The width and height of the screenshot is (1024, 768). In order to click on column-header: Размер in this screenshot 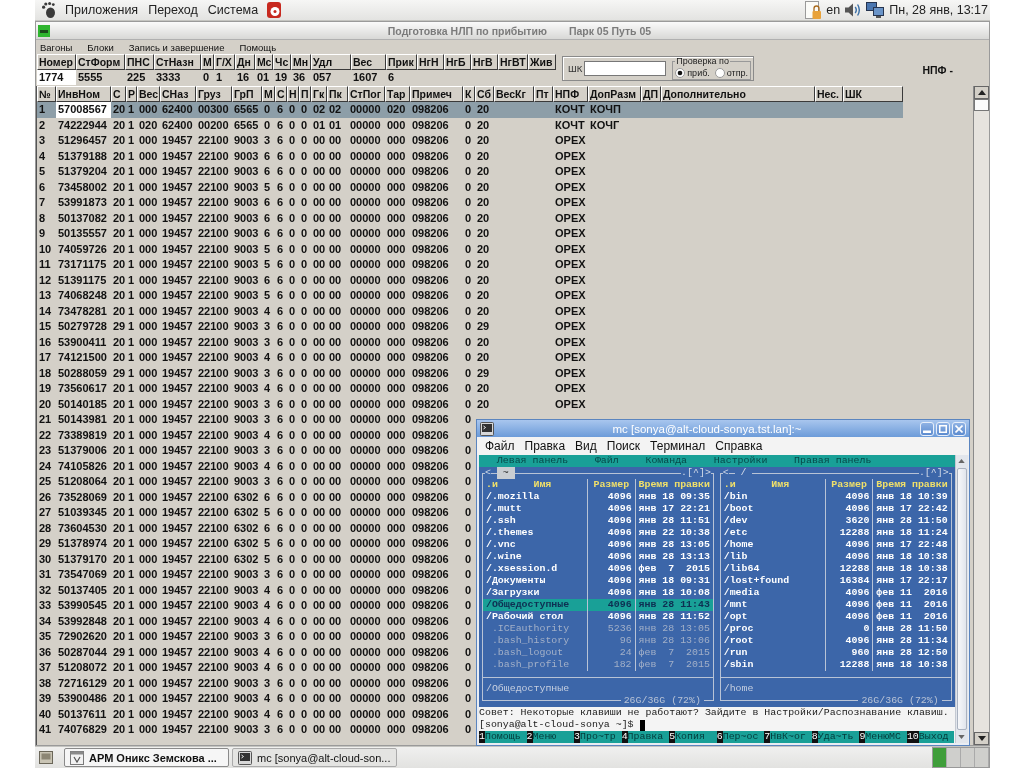, I will do `click(611, 485)`.